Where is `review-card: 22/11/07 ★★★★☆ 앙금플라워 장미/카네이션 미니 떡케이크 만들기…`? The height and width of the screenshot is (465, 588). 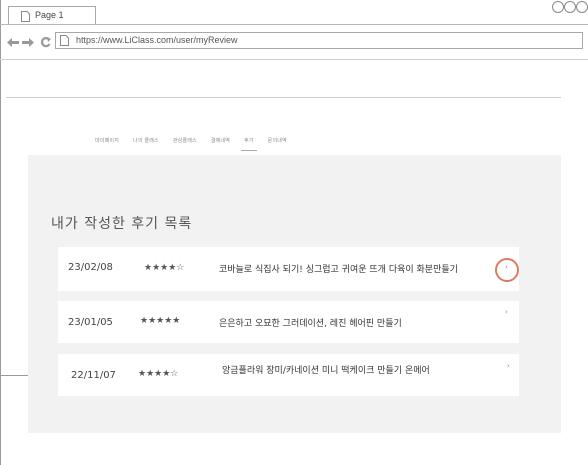
review-card: 22/11/07 ★★★★☆ 앙금플라워 장미/카네이션 미니 떡케이크 만들기… is located at coordinates (288, 375).